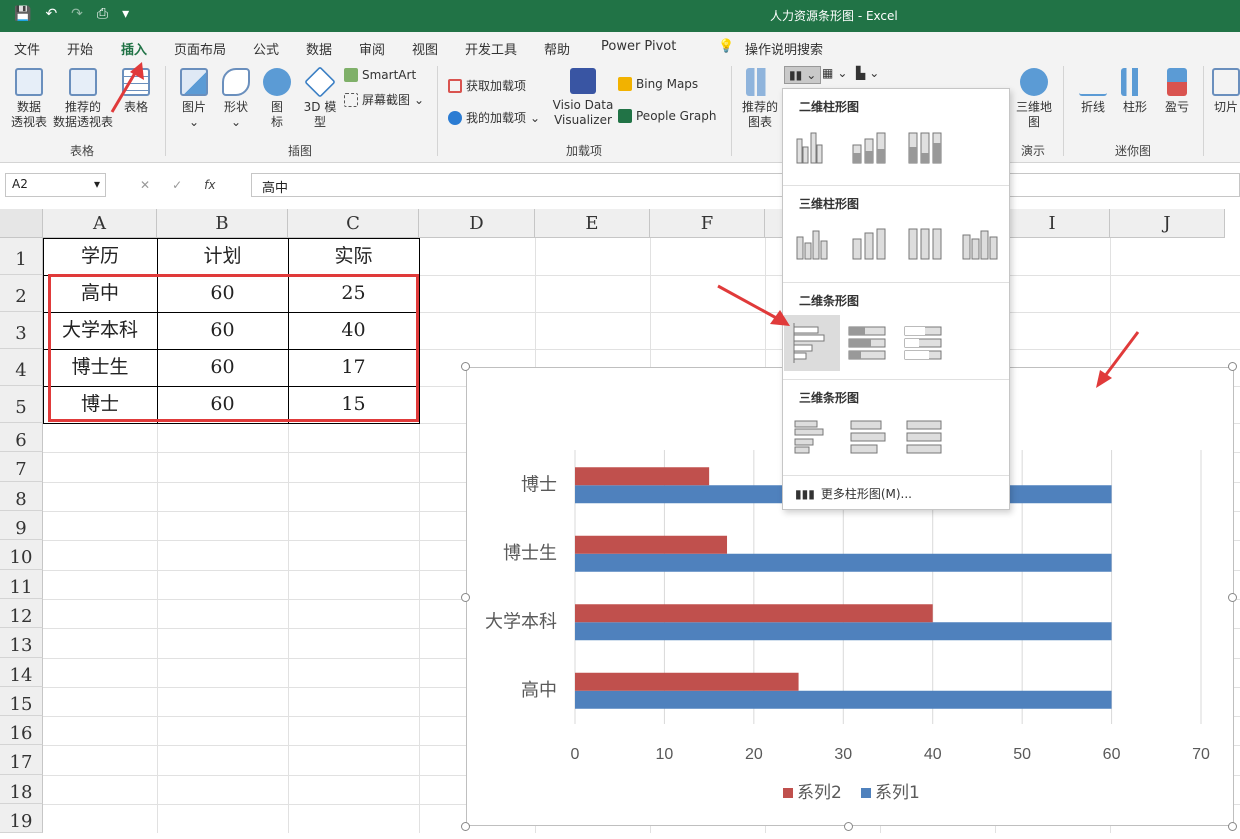 Image resolution: width=1240 pixels, height=839 pixels. What do you see at coordinates (222, 223) in the screenshot?
I see `column-header-B: B` at bounding box center [222, 223].